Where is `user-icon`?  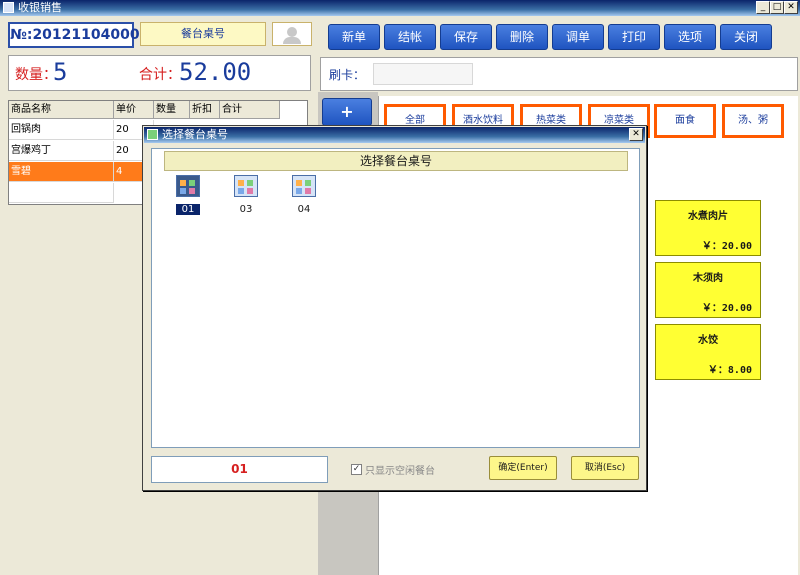 user-icon is located at coordinates (292, 32).